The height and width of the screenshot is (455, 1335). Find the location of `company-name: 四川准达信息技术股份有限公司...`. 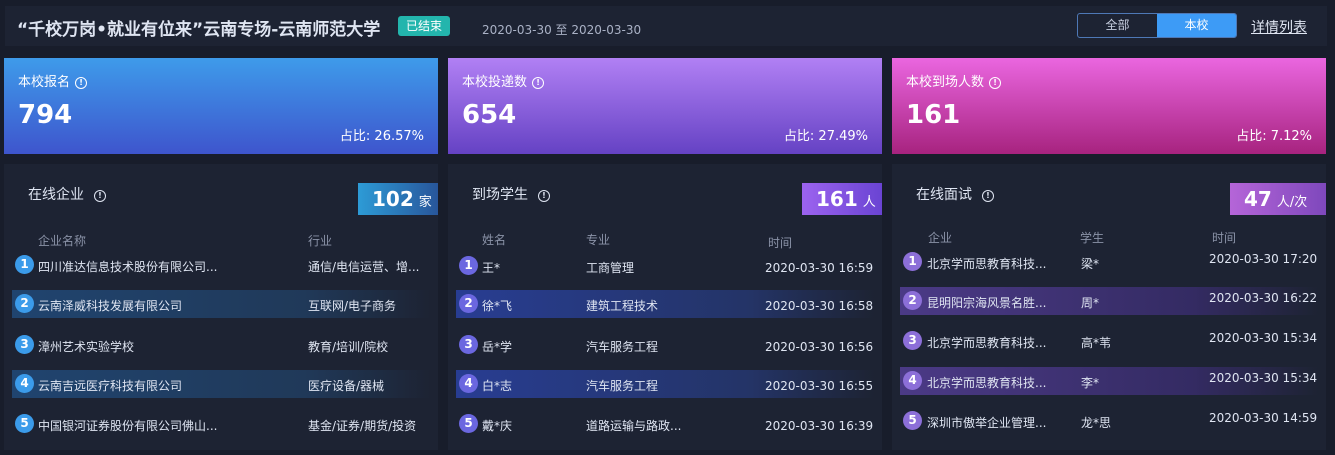

company-name: 四川准达信息技术股份有限公司... is located at coordinates (128, 267).